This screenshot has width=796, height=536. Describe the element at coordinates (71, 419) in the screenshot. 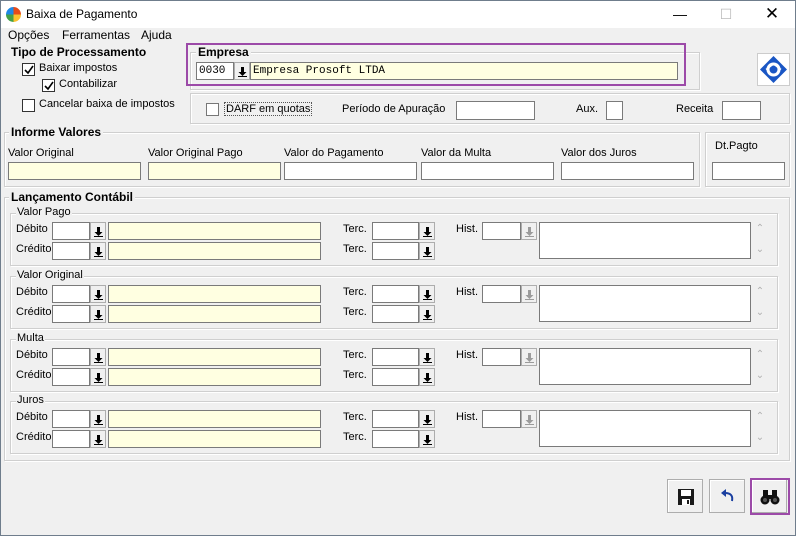

I see `juros-debito-account-input` at that location.